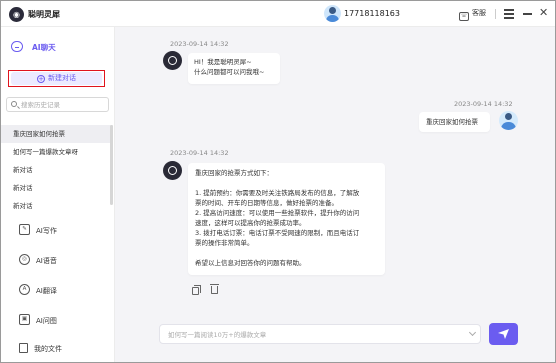  I want to click on message-line: 票的时间、开车的日期等信息，做好抢票的准备。, so click(266, 203).